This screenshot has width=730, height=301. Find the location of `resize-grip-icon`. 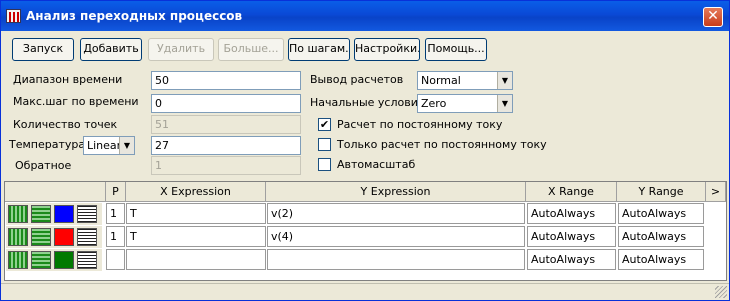

resize-grip-icon is located at coordinates (721, 292).